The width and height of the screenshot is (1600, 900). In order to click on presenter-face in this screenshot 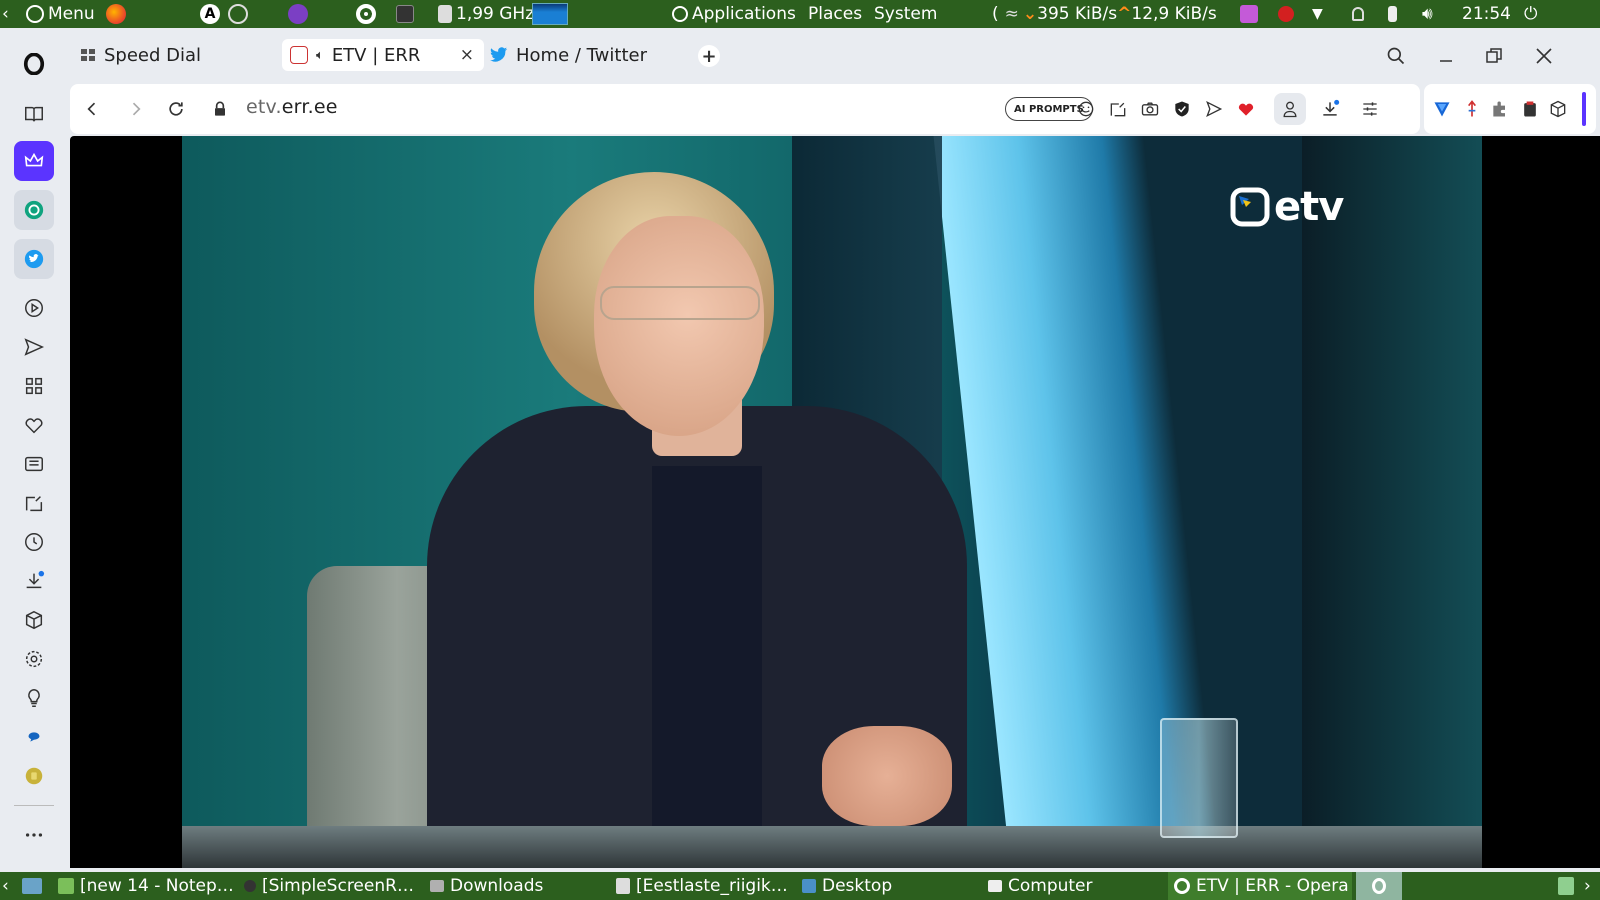, I will do `click(679, 326)`.